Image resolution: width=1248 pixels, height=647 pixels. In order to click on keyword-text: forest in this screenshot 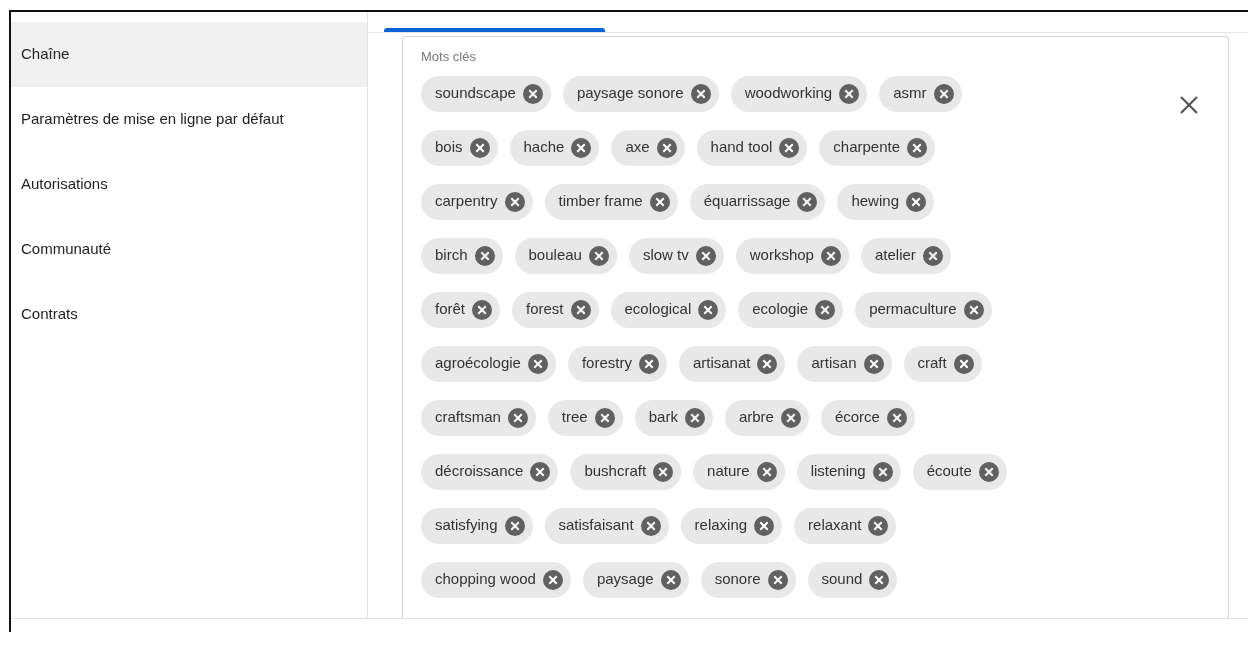, I will do `click(545, 309)`.